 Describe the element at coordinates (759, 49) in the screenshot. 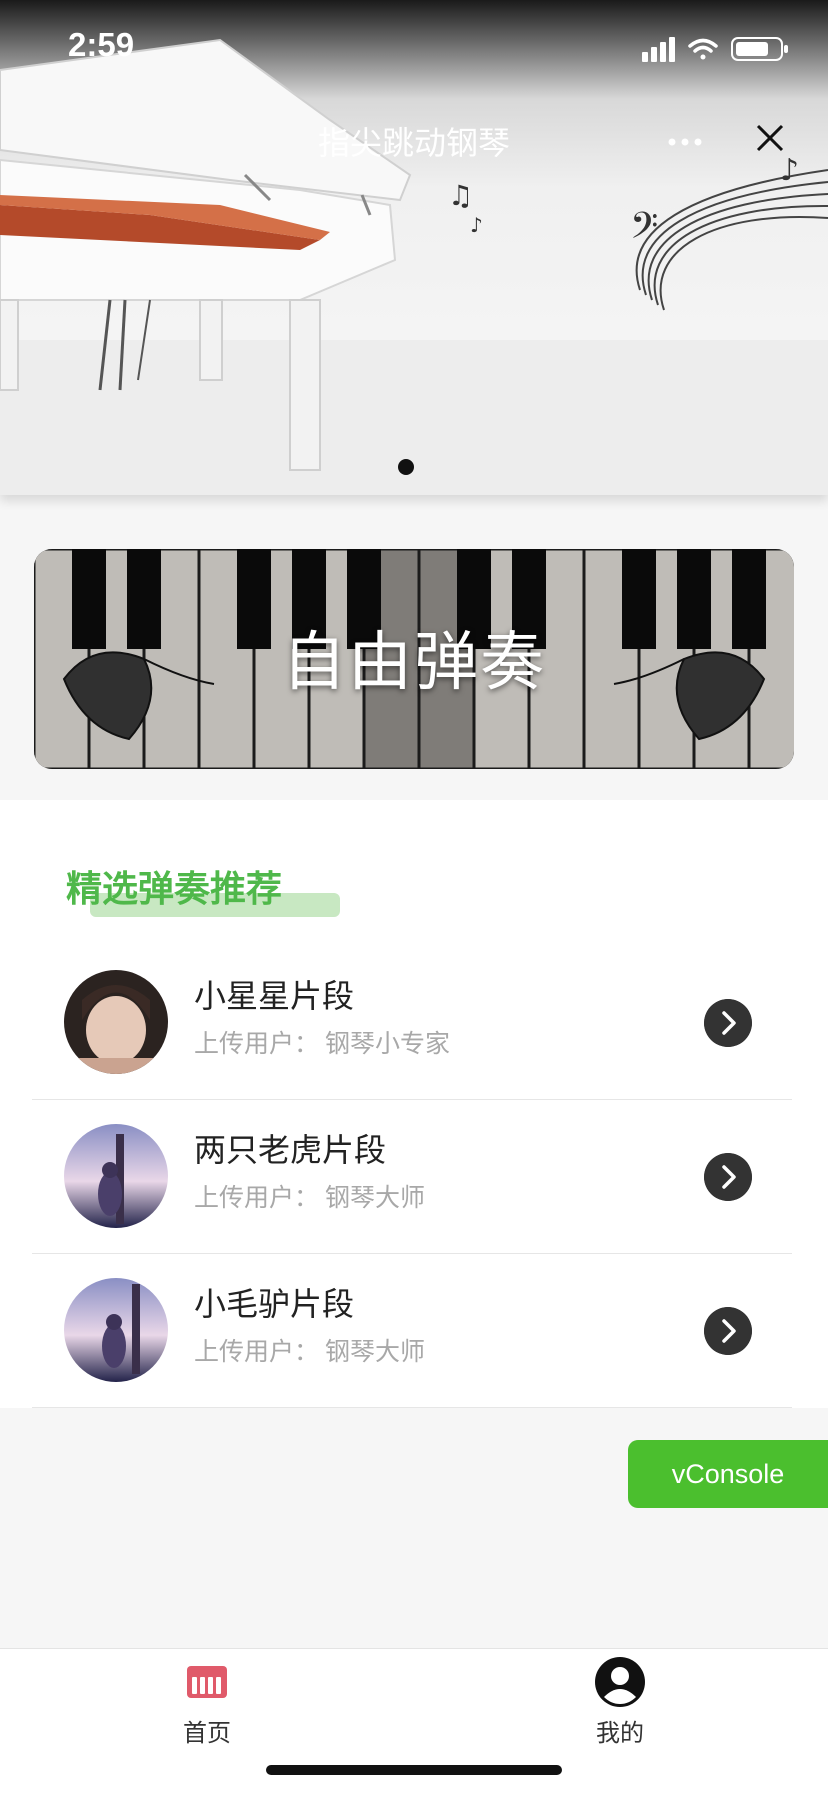

I see `battery-icon` at that location.